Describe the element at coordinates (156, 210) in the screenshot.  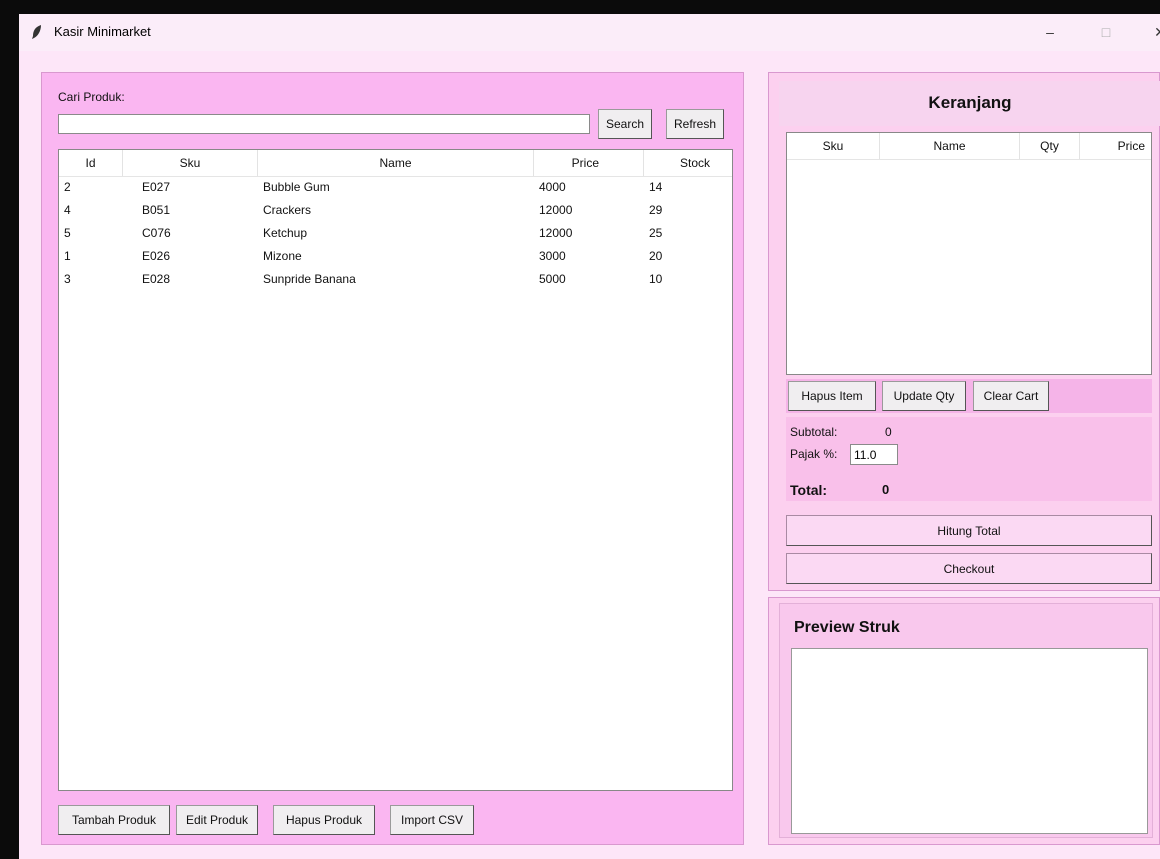
I see `cell-sku: B051` at that location.